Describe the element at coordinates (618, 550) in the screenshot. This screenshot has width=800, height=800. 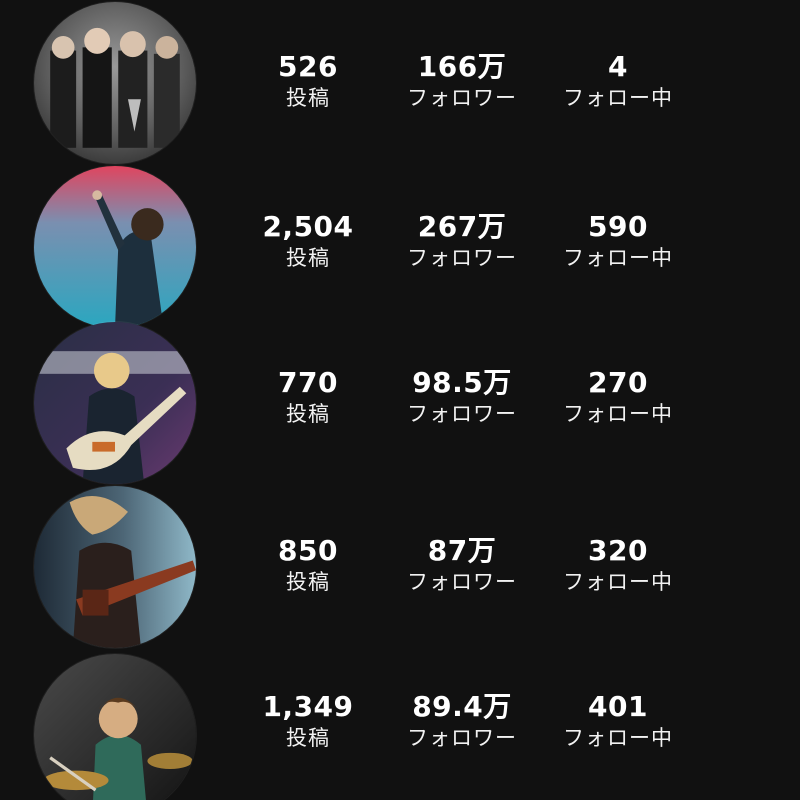
I see `following-count: 320` at that location.